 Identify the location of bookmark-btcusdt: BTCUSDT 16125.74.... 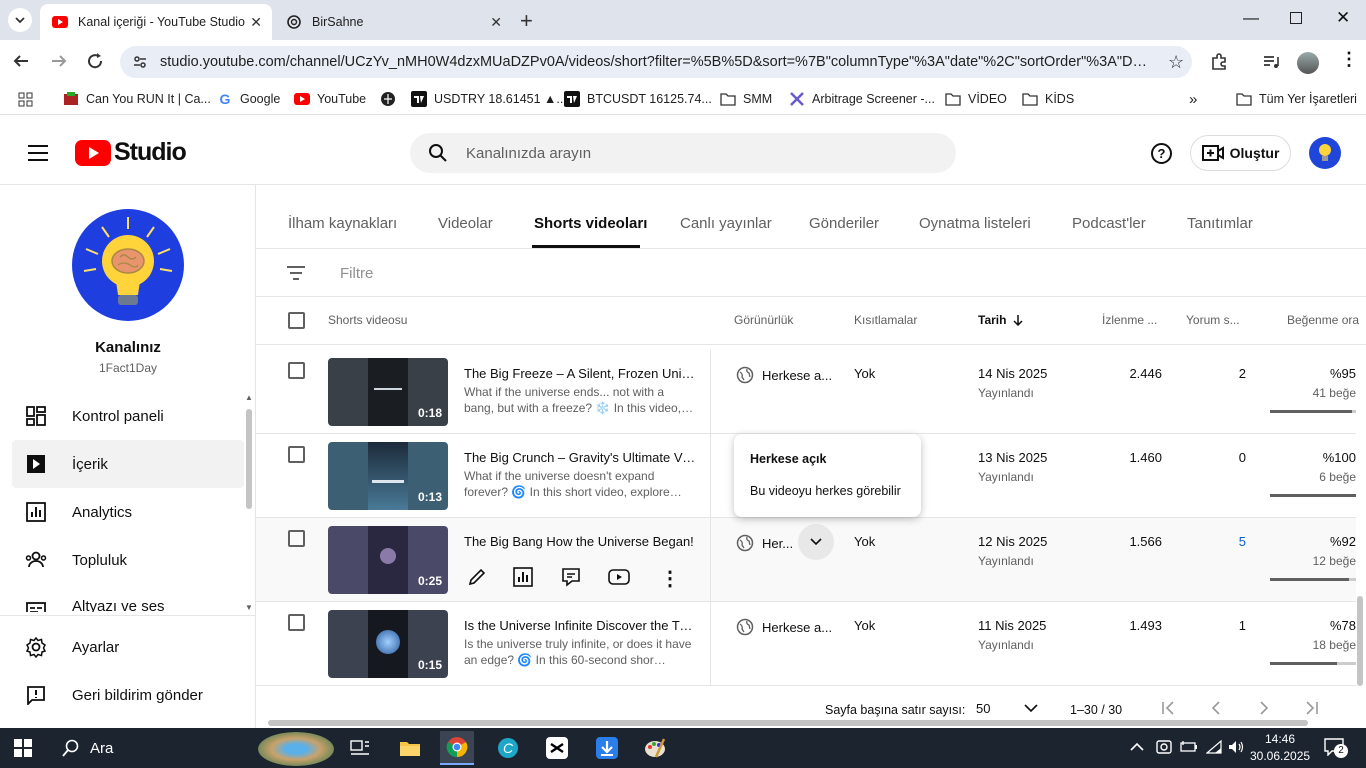
(638, 99).